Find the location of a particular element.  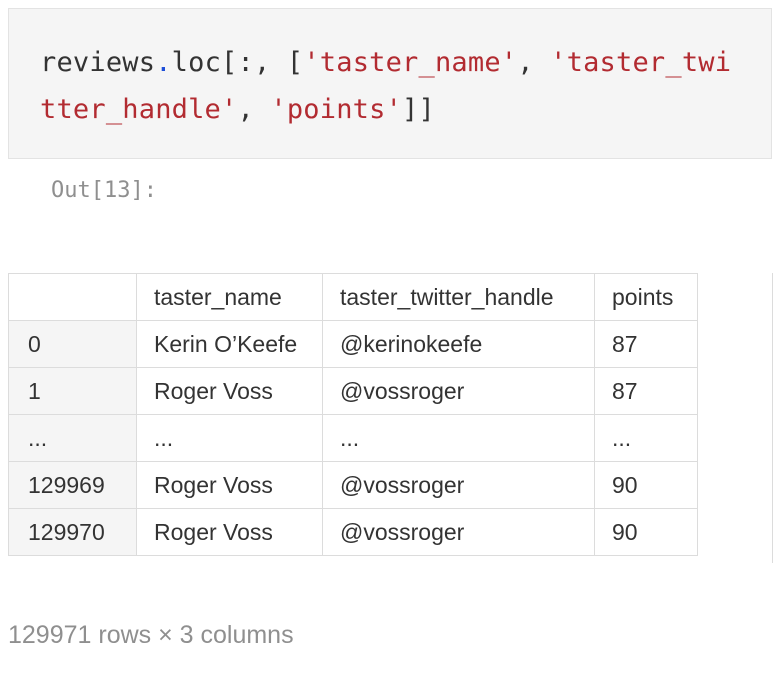

column-header-points: points is located at coordinates (646, 297).